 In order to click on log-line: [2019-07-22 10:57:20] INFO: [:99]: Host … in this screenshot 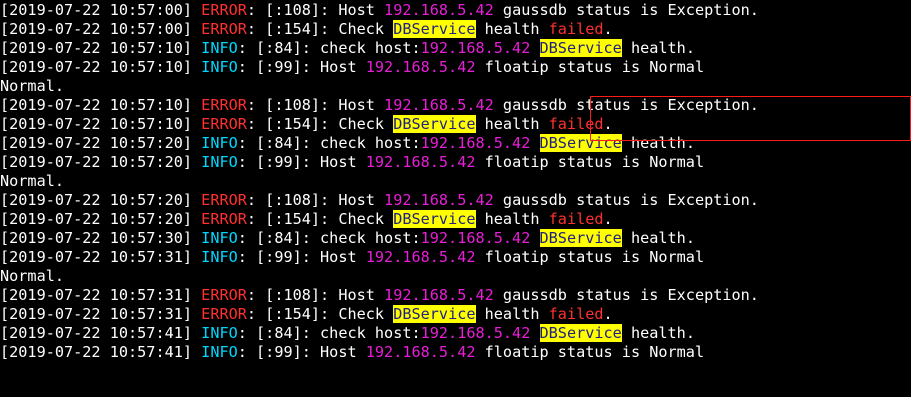, I will do `click(379, 162)`.